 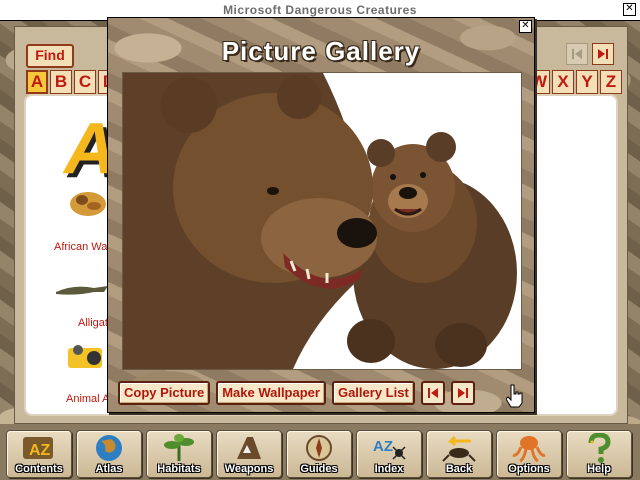 What do you see at coordinates (373, 393) in the screenshot?
I see `gallery-list-button: Gallery List` at bounding box center [373, 393].